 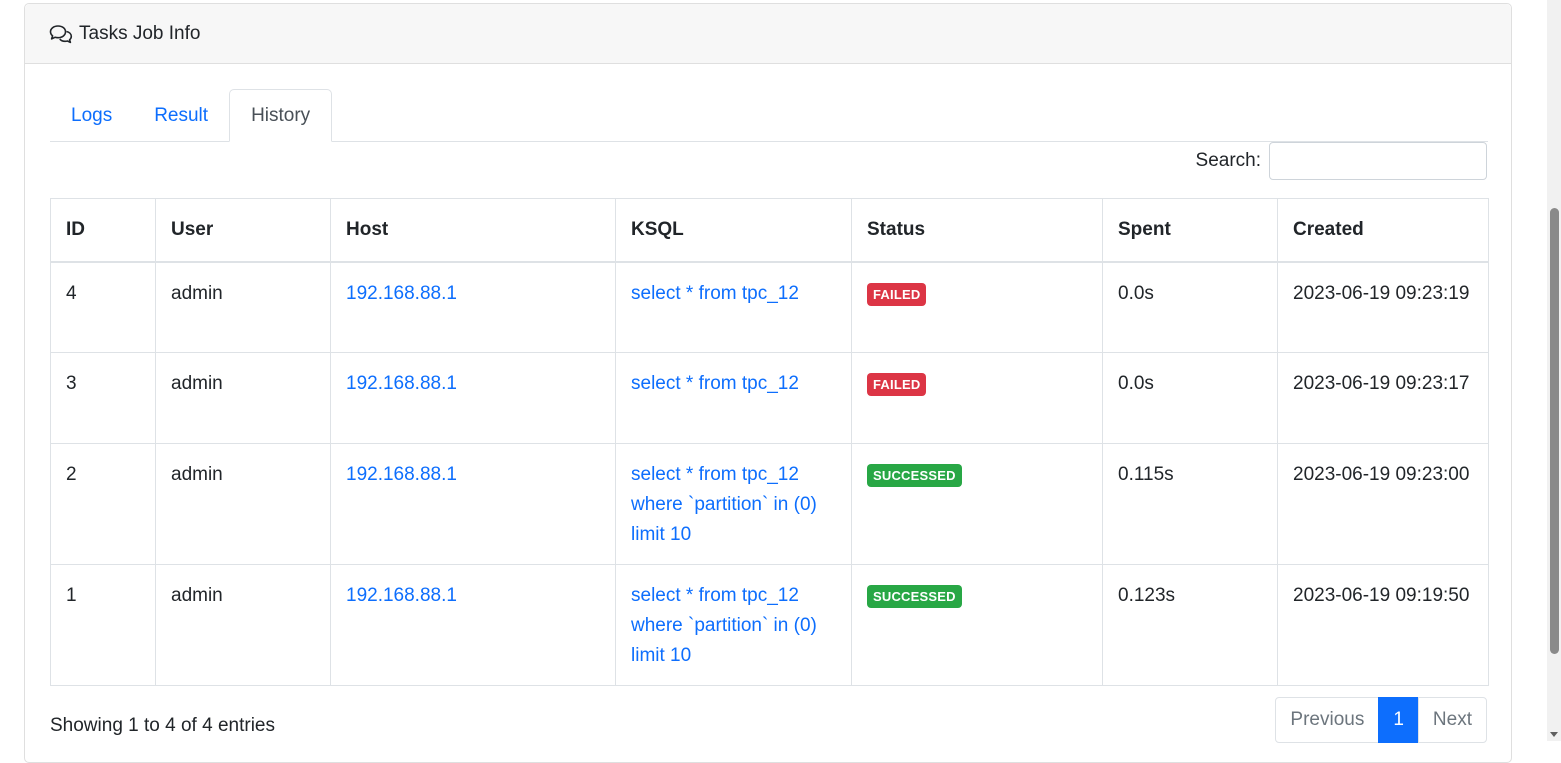 I want to click on column-header-user: User, so click(x=243, y=230).